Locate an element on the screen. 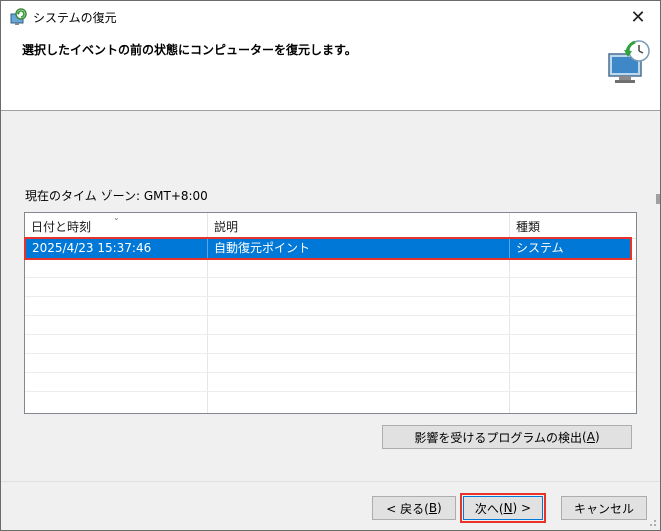 The height and width of the screenshot is (531, 661). next-suffix: ) > is located at coordinates (522, 508).